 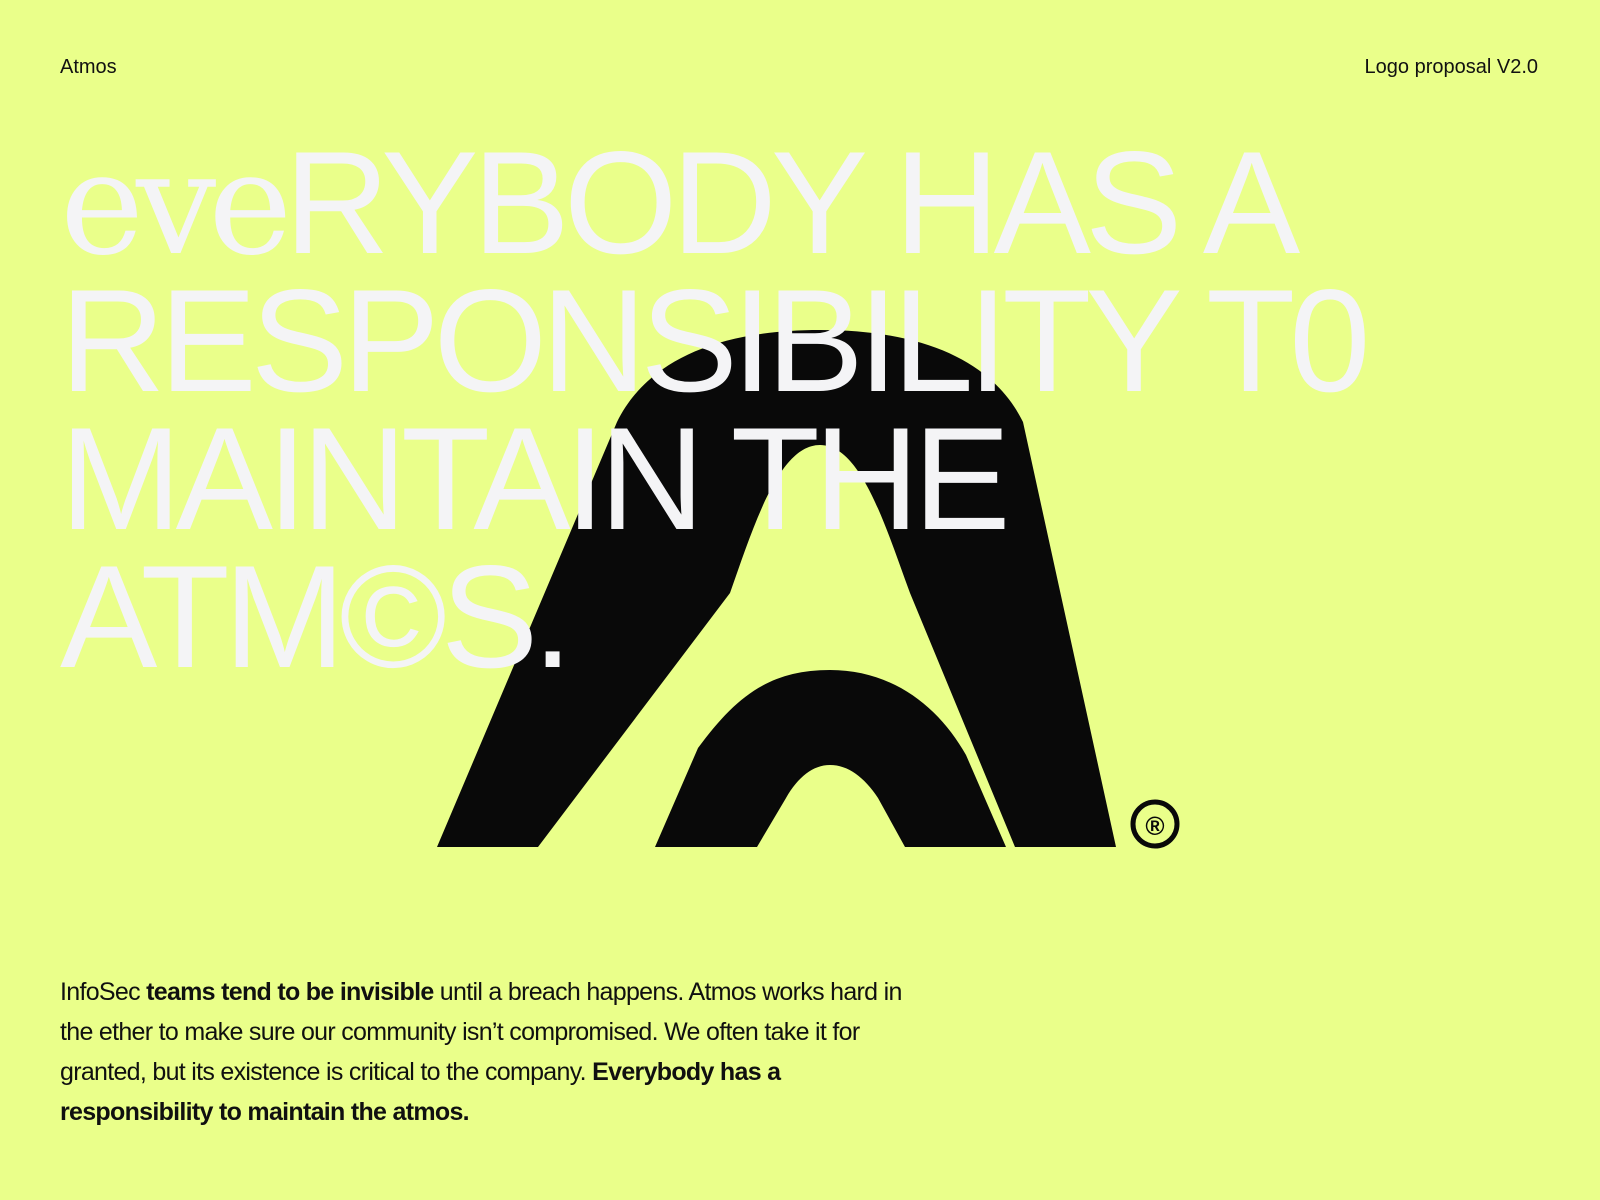 I want to click on body-copy-part-1: InfoSec, so click(x=103, y=992).